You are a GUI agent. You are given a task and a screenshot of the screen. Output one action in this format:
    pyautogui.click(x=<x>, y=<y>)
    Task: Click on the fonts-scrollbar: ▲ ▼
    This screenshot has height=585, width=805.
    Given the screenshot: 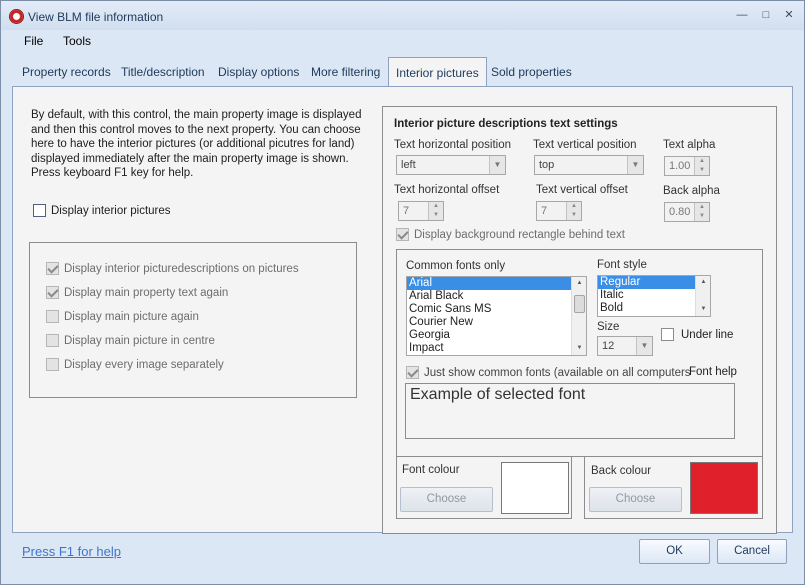 What is the action you would take?
    pyautogui.click(x=578, y=316)
    